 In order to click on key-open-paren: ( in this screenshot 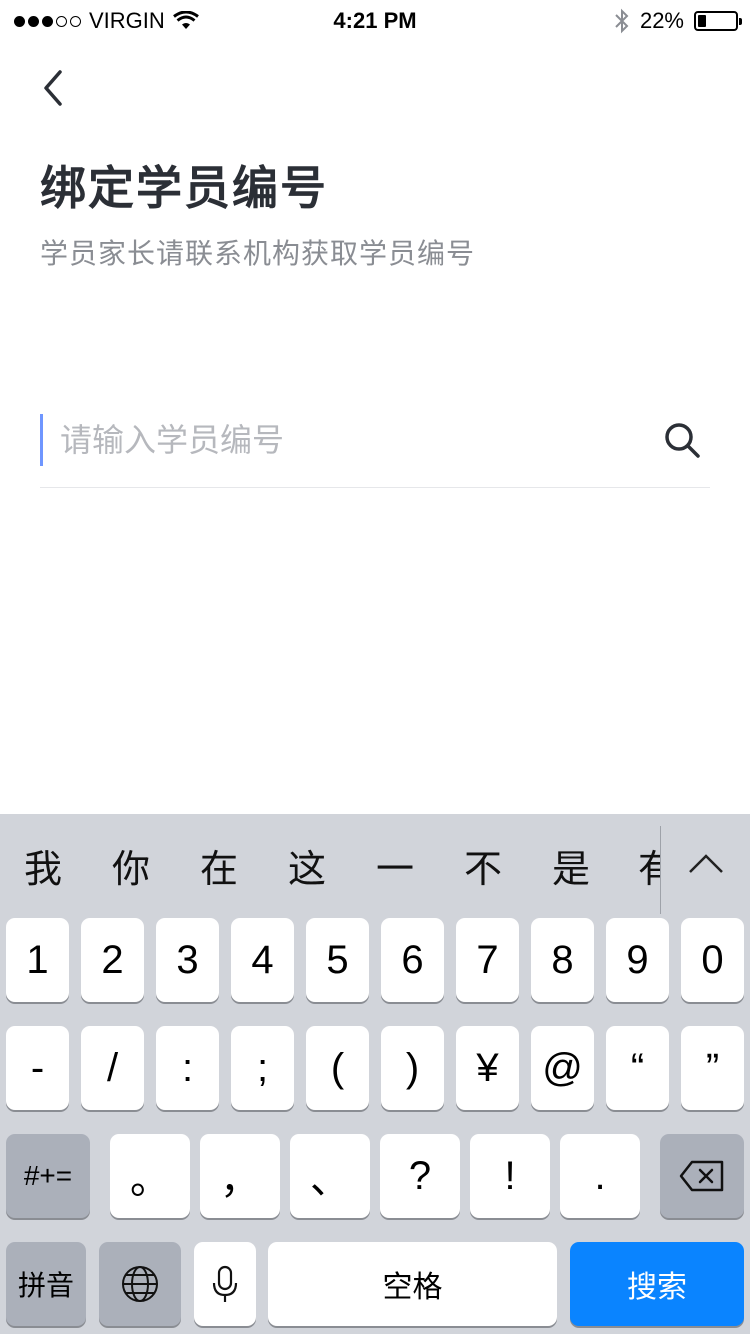, I will do `click(337, 1068)`.